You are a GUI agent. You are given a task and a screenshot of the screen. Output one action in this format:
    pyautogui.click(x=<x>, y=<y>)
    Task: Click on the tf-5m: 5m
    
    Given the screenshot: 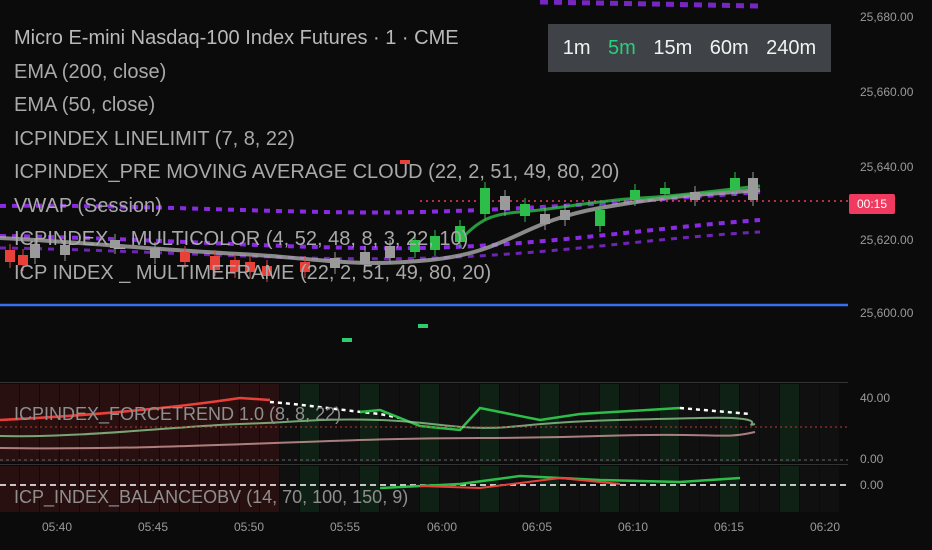 What is the action you would take?
    pyautogui.click(x=622, y=48)
    